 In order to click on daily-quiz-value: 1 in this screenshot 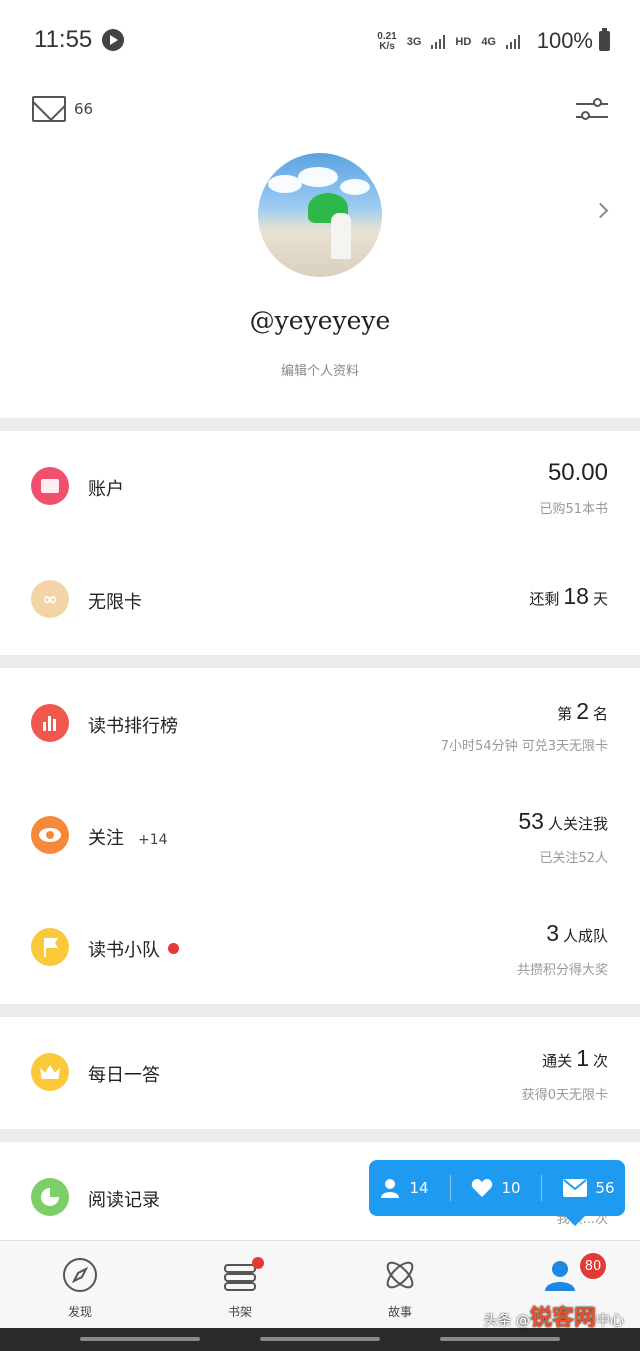, I will do `click(582, 1058)`.